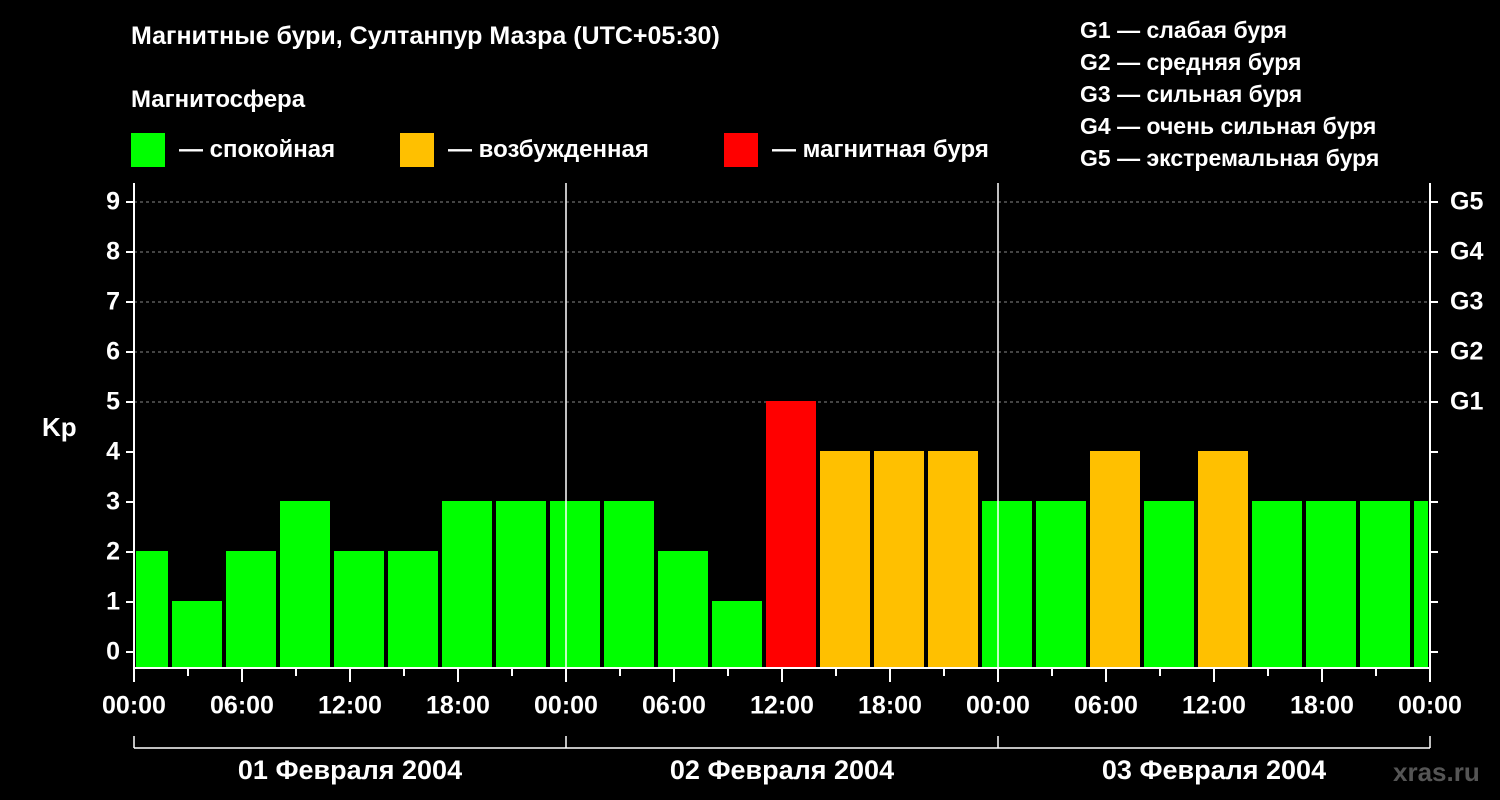 The height and width of the screenshot is (800, 1500). What do you see at coordinates (113, 302) in the screenshot?
I see `y-tick-label: 7` at bounding box center [113, 302].